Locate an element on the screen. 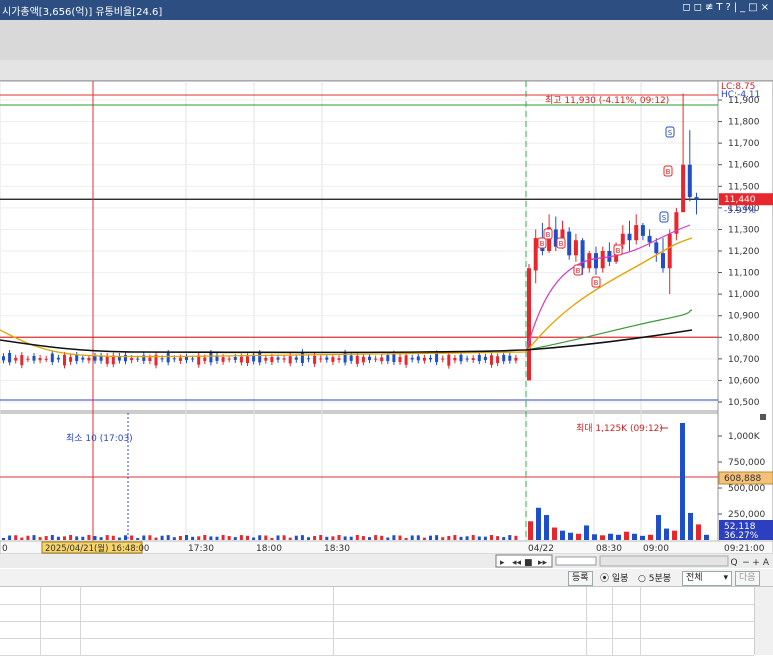 The height and width of the screenshot is (656, 773). nav-control-icon: Q is located at coordinates (733, 563).